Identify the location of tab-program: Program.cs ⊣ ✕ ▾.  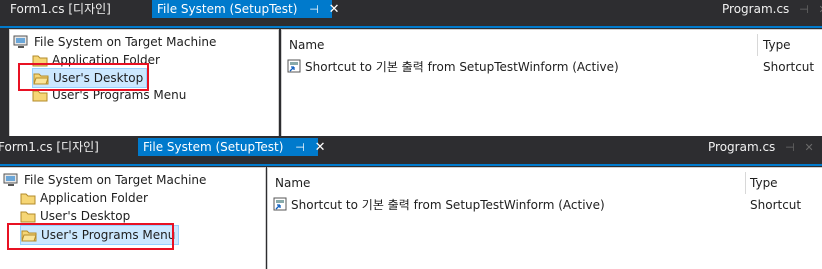
(762, 147).